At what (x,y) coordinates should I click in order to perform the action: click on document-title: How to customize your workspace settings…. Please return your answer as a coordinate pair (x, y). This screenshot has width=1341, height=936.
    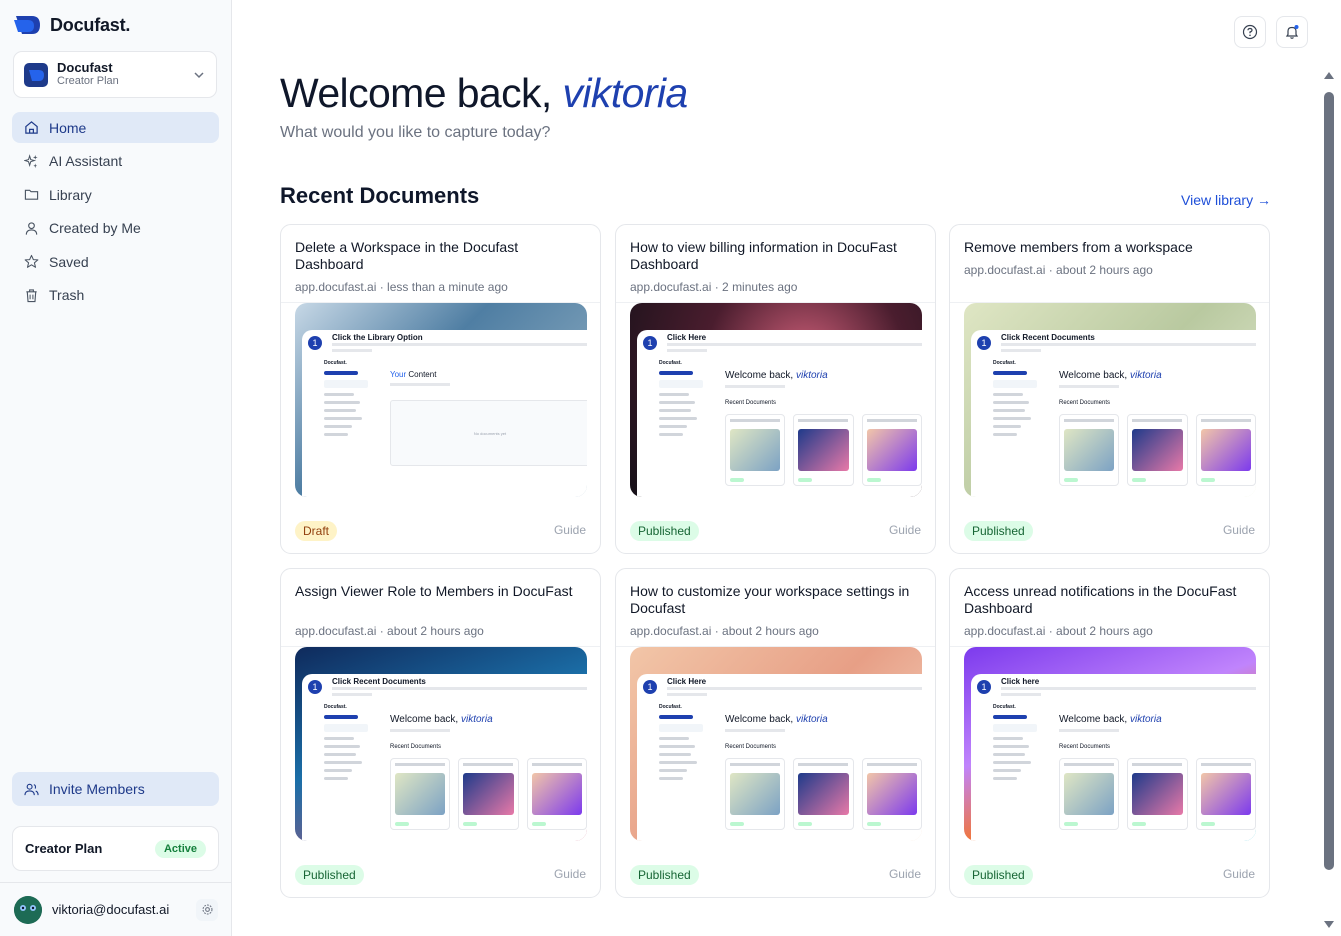
    Looking at the image, I should click on (770, 599).